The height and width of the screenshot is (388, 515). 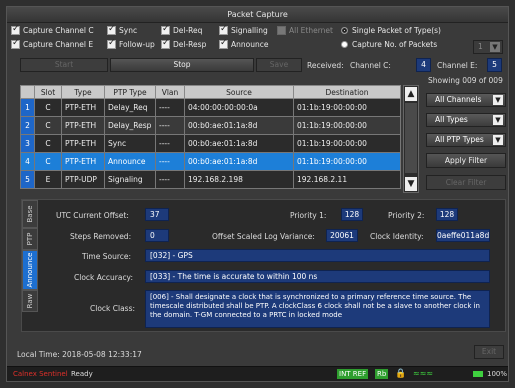 I want to click on signalling-checkbox: Signalling, so click(x=248, y=29).